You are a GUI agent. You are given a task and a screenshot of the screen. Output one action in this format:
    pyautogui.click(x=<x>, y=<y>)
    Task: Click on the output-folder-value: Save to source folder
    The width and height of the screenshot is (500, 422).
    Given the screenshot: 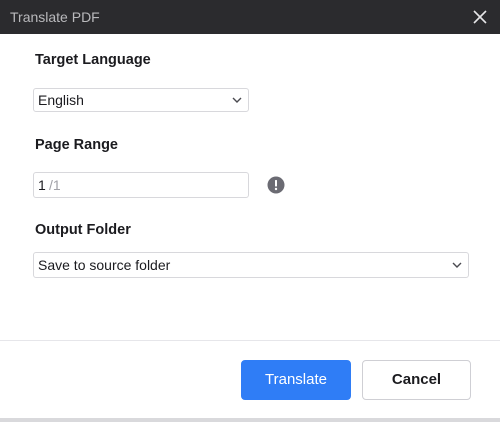 What is the action you would take?
    pyautogui.click(x=104, y=265)
    